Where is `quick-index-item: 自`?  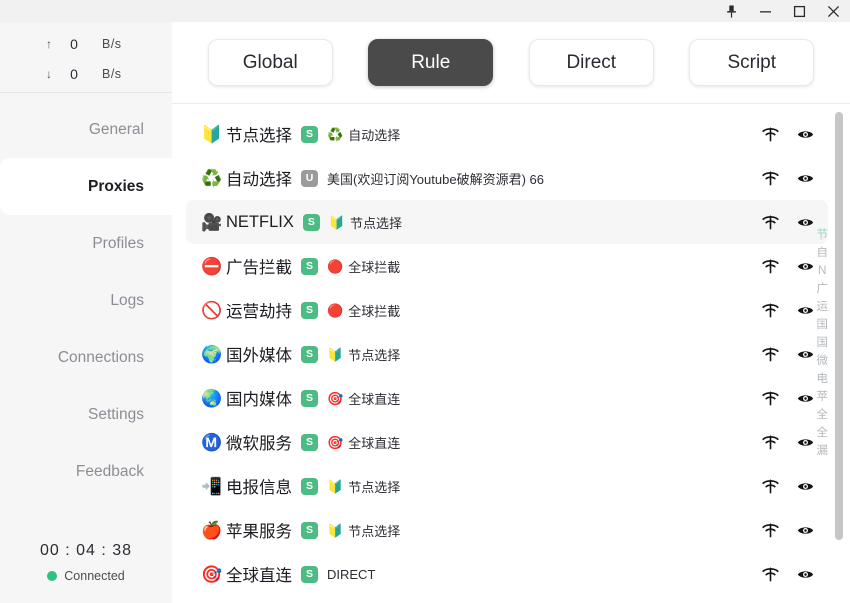 quick-index-item: 自 is located at coordinates (823, 253).